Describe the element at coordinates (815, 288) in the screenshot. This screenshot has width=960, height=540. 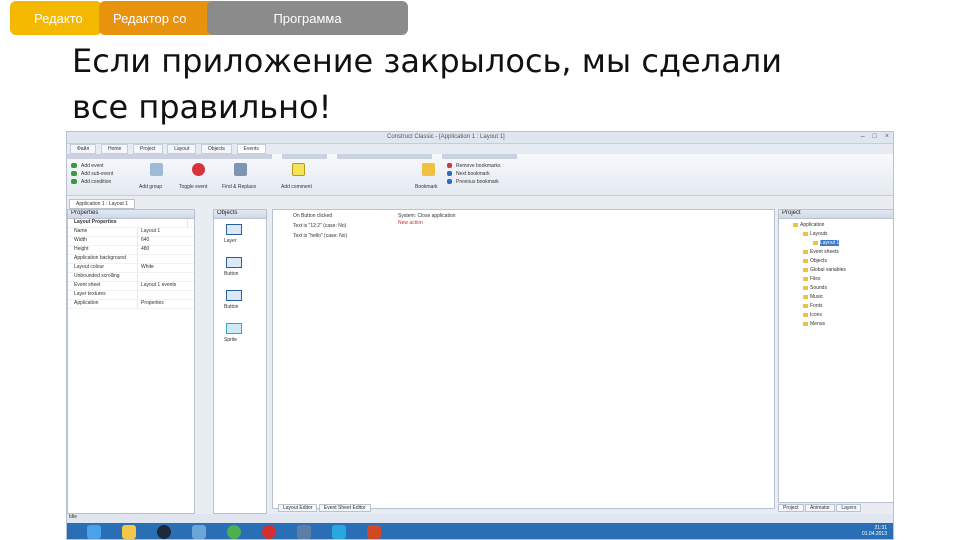
I see `project-tree-item: Sounds` at that location.